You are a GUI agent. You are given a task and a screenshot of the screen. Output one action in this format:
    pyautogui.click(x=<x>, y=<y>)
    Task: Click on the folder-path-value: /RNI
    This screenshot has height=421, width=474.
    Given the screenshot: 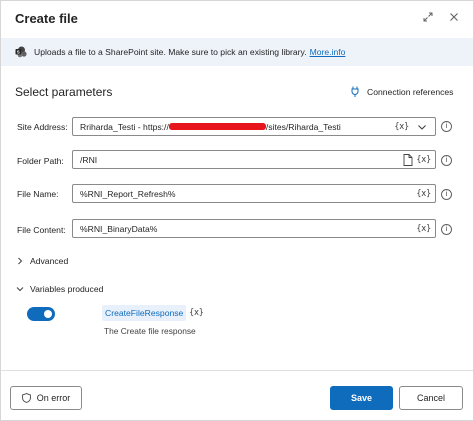 What is the action you would take?
    pyautogui.click(x=89, y=159)
    